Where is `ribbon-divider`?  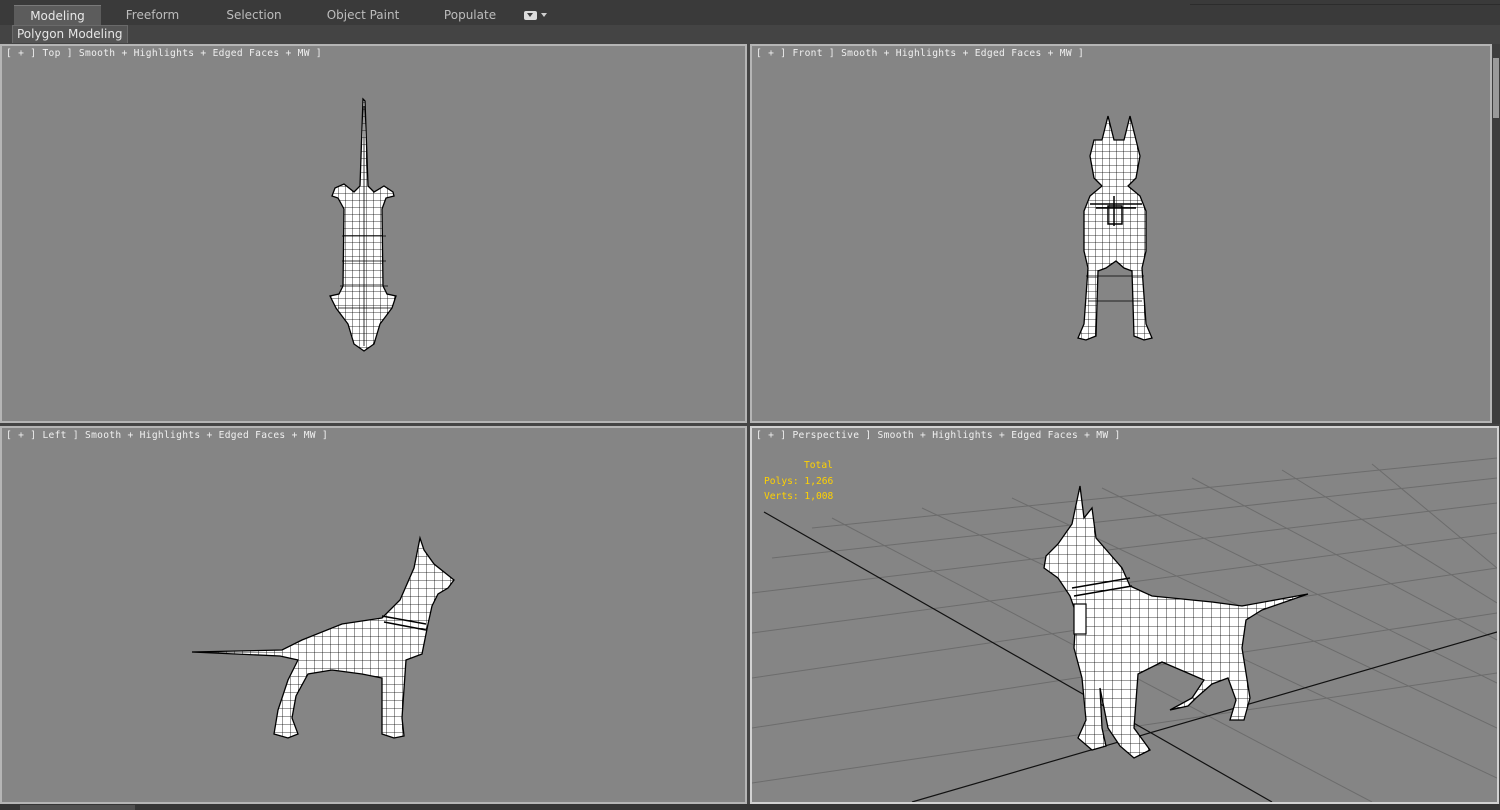 ribbon-divider is located at coordinates (1345, 4).